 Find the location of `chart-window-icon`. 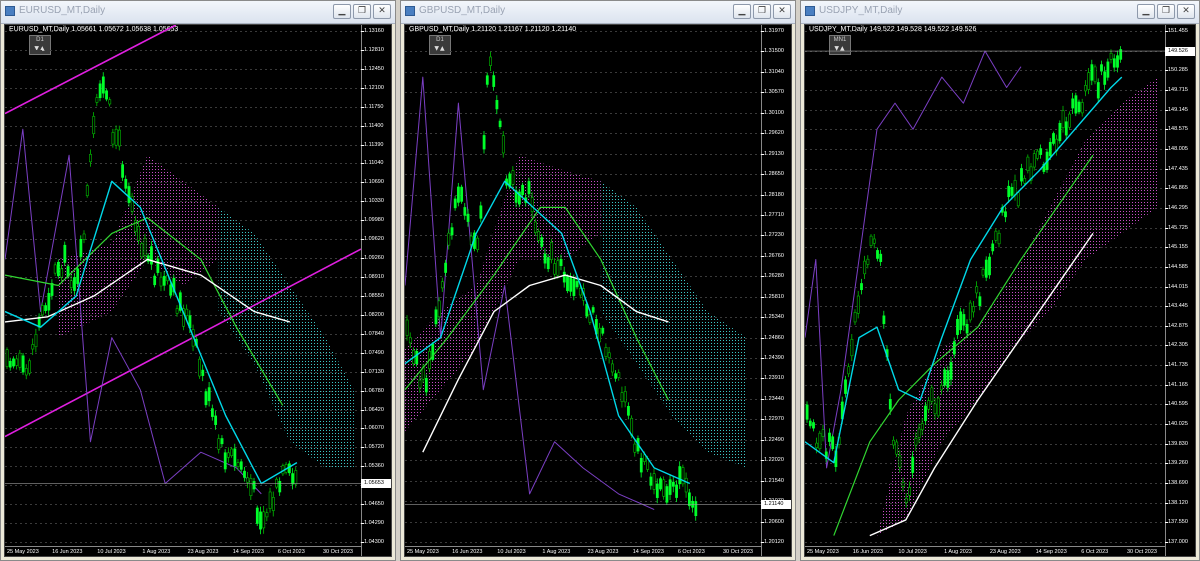

chart-window-icon is located at coordinates (810, 11).